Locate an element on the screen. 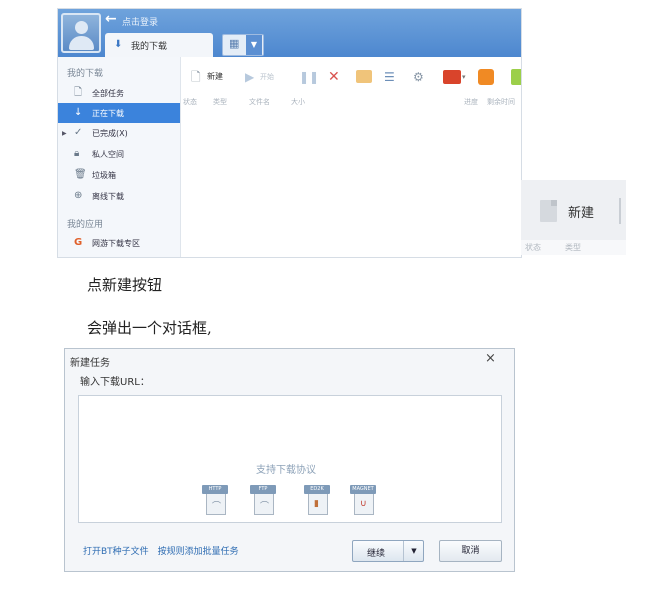  sidebar-item-all-tasks: 🗋 全部任务 is located at coordinates (119, 93).